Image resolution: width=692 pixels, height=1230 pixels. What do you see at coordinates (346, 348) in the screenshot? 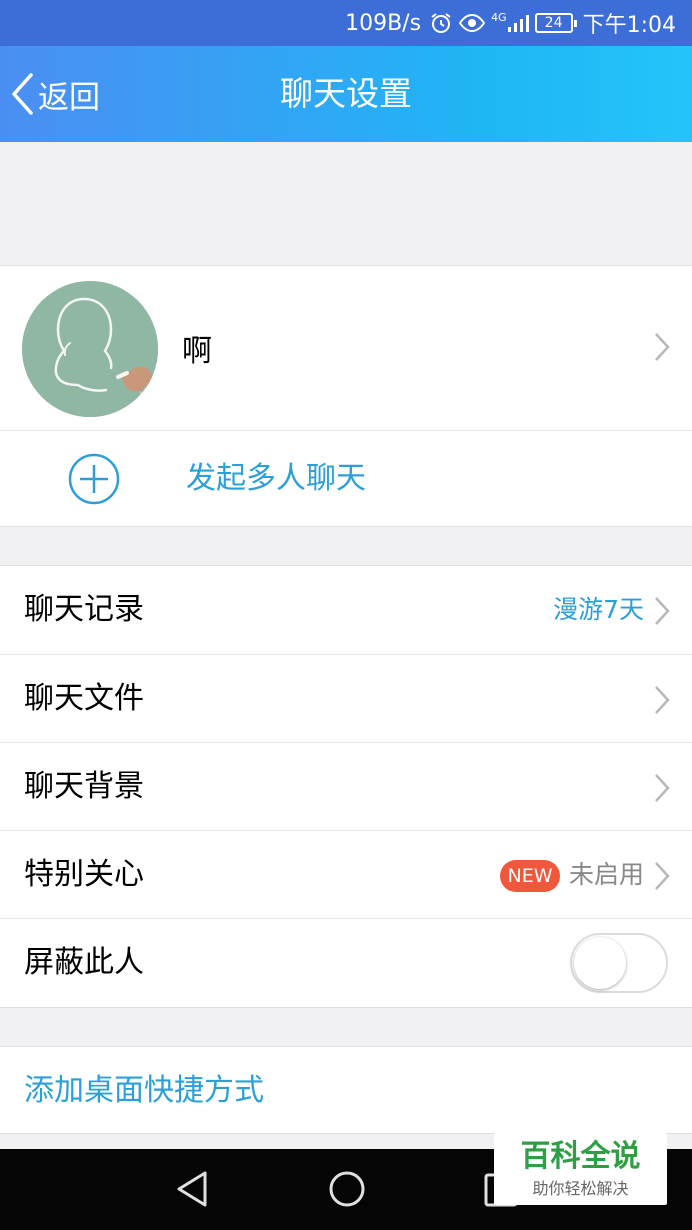
I see `contact-profile-row: 啊` at bounding box center [346, 348].